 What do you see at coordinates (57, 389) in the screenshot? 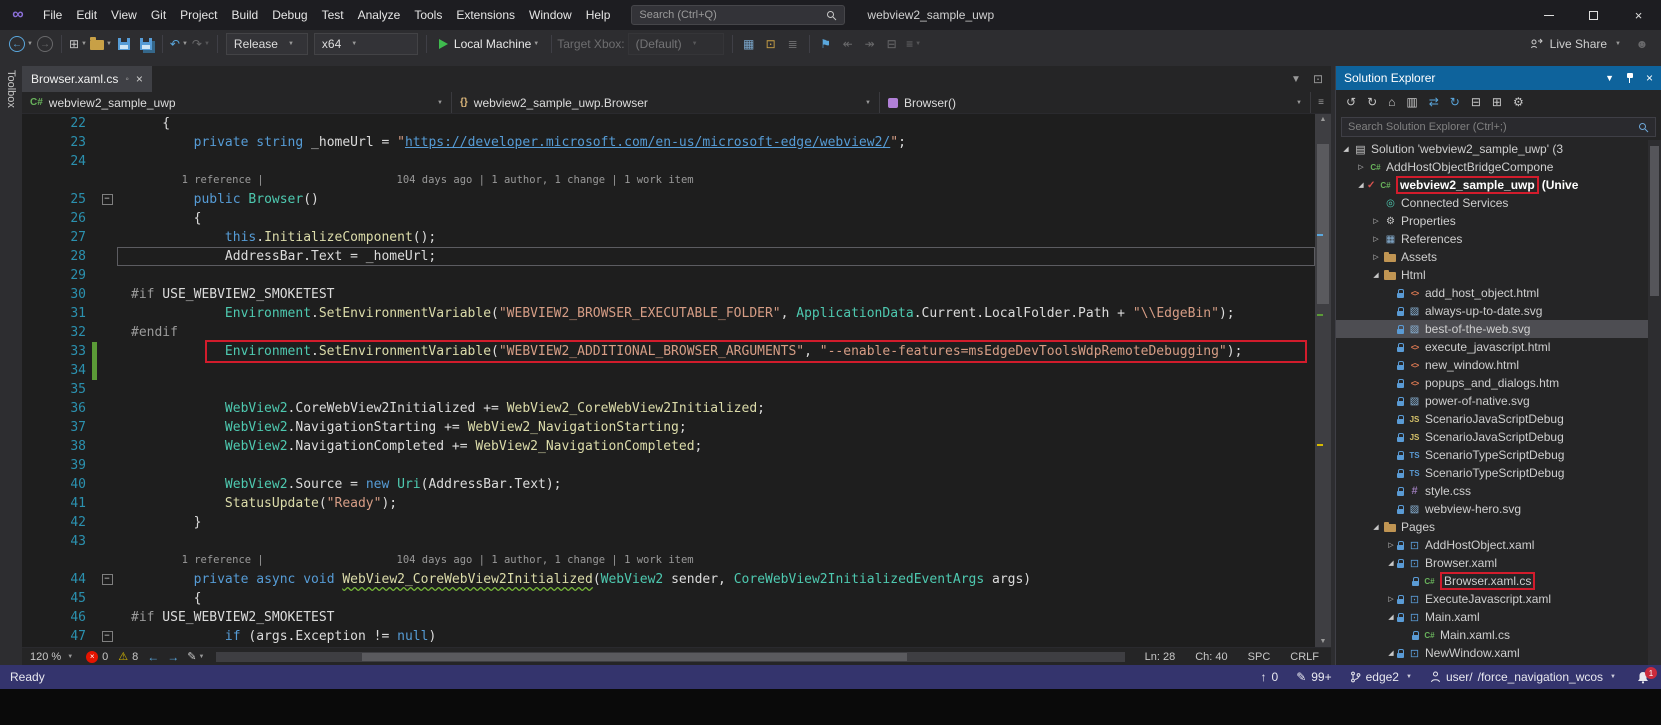
I see `line-number: 35` at bounding box center [57, 389].